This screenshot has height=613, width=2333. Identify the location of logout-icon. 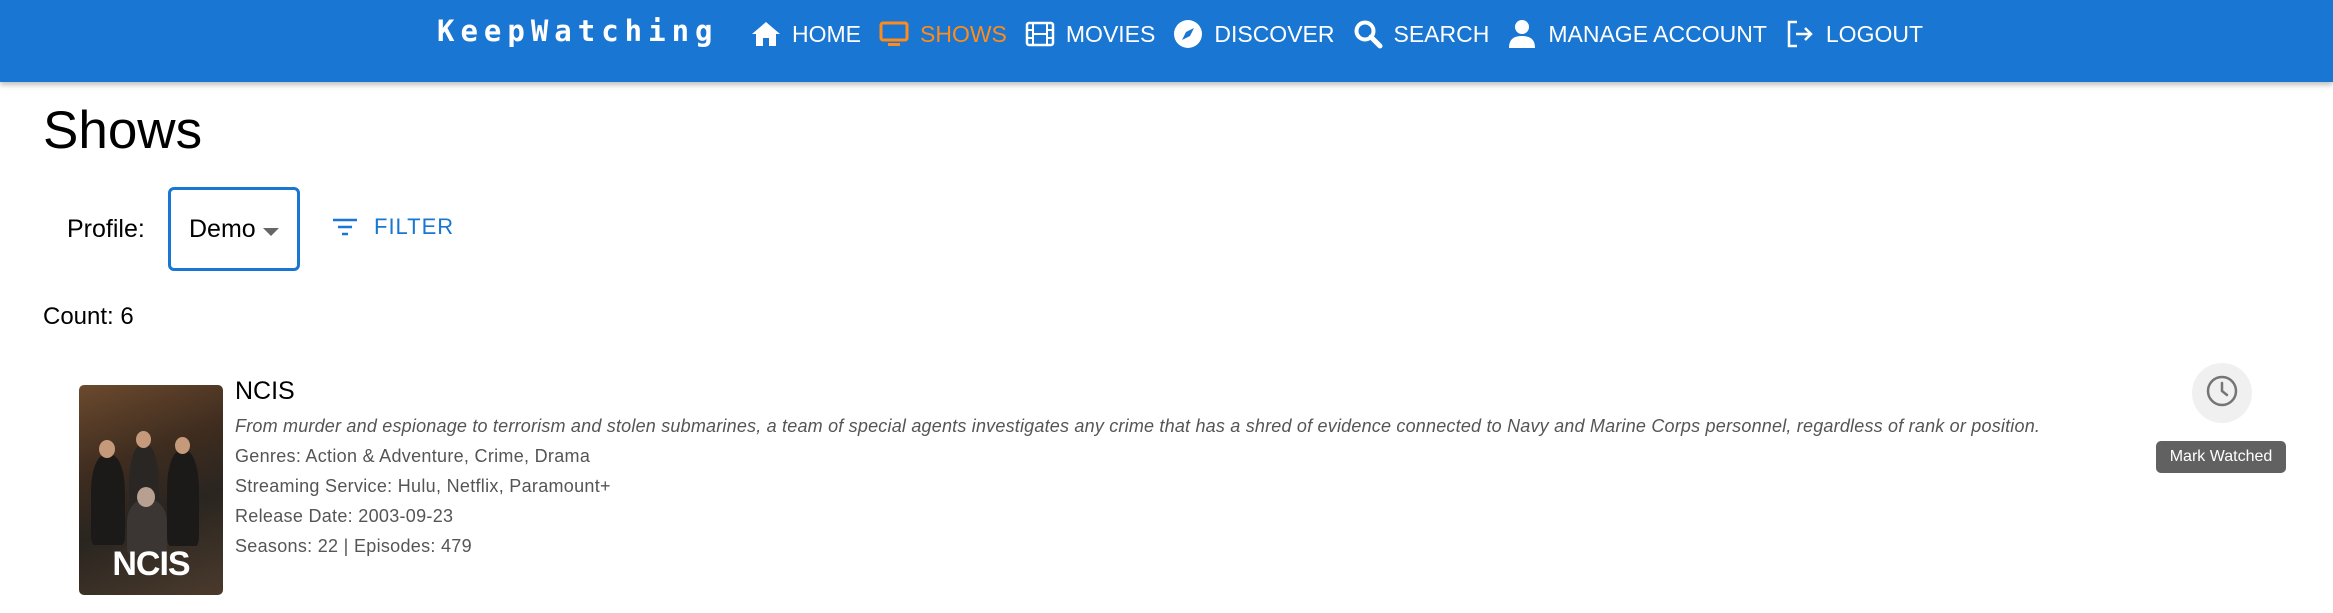
(1800, 34).